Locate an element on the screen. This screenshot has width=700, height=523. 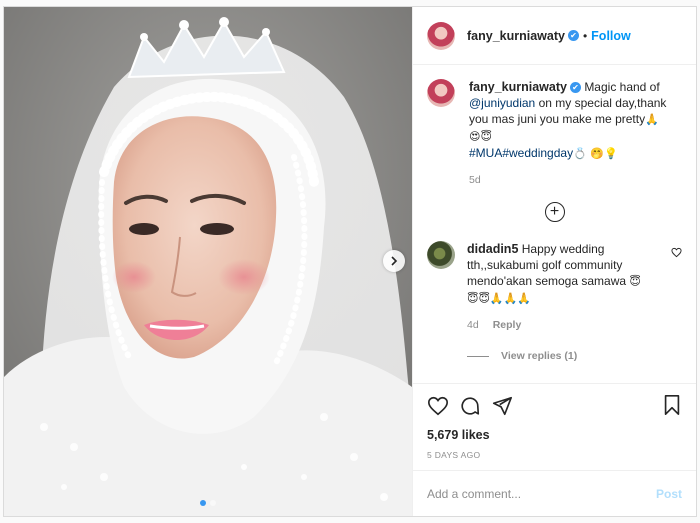
next-arrow-icon is located at coordinates (394, 261).